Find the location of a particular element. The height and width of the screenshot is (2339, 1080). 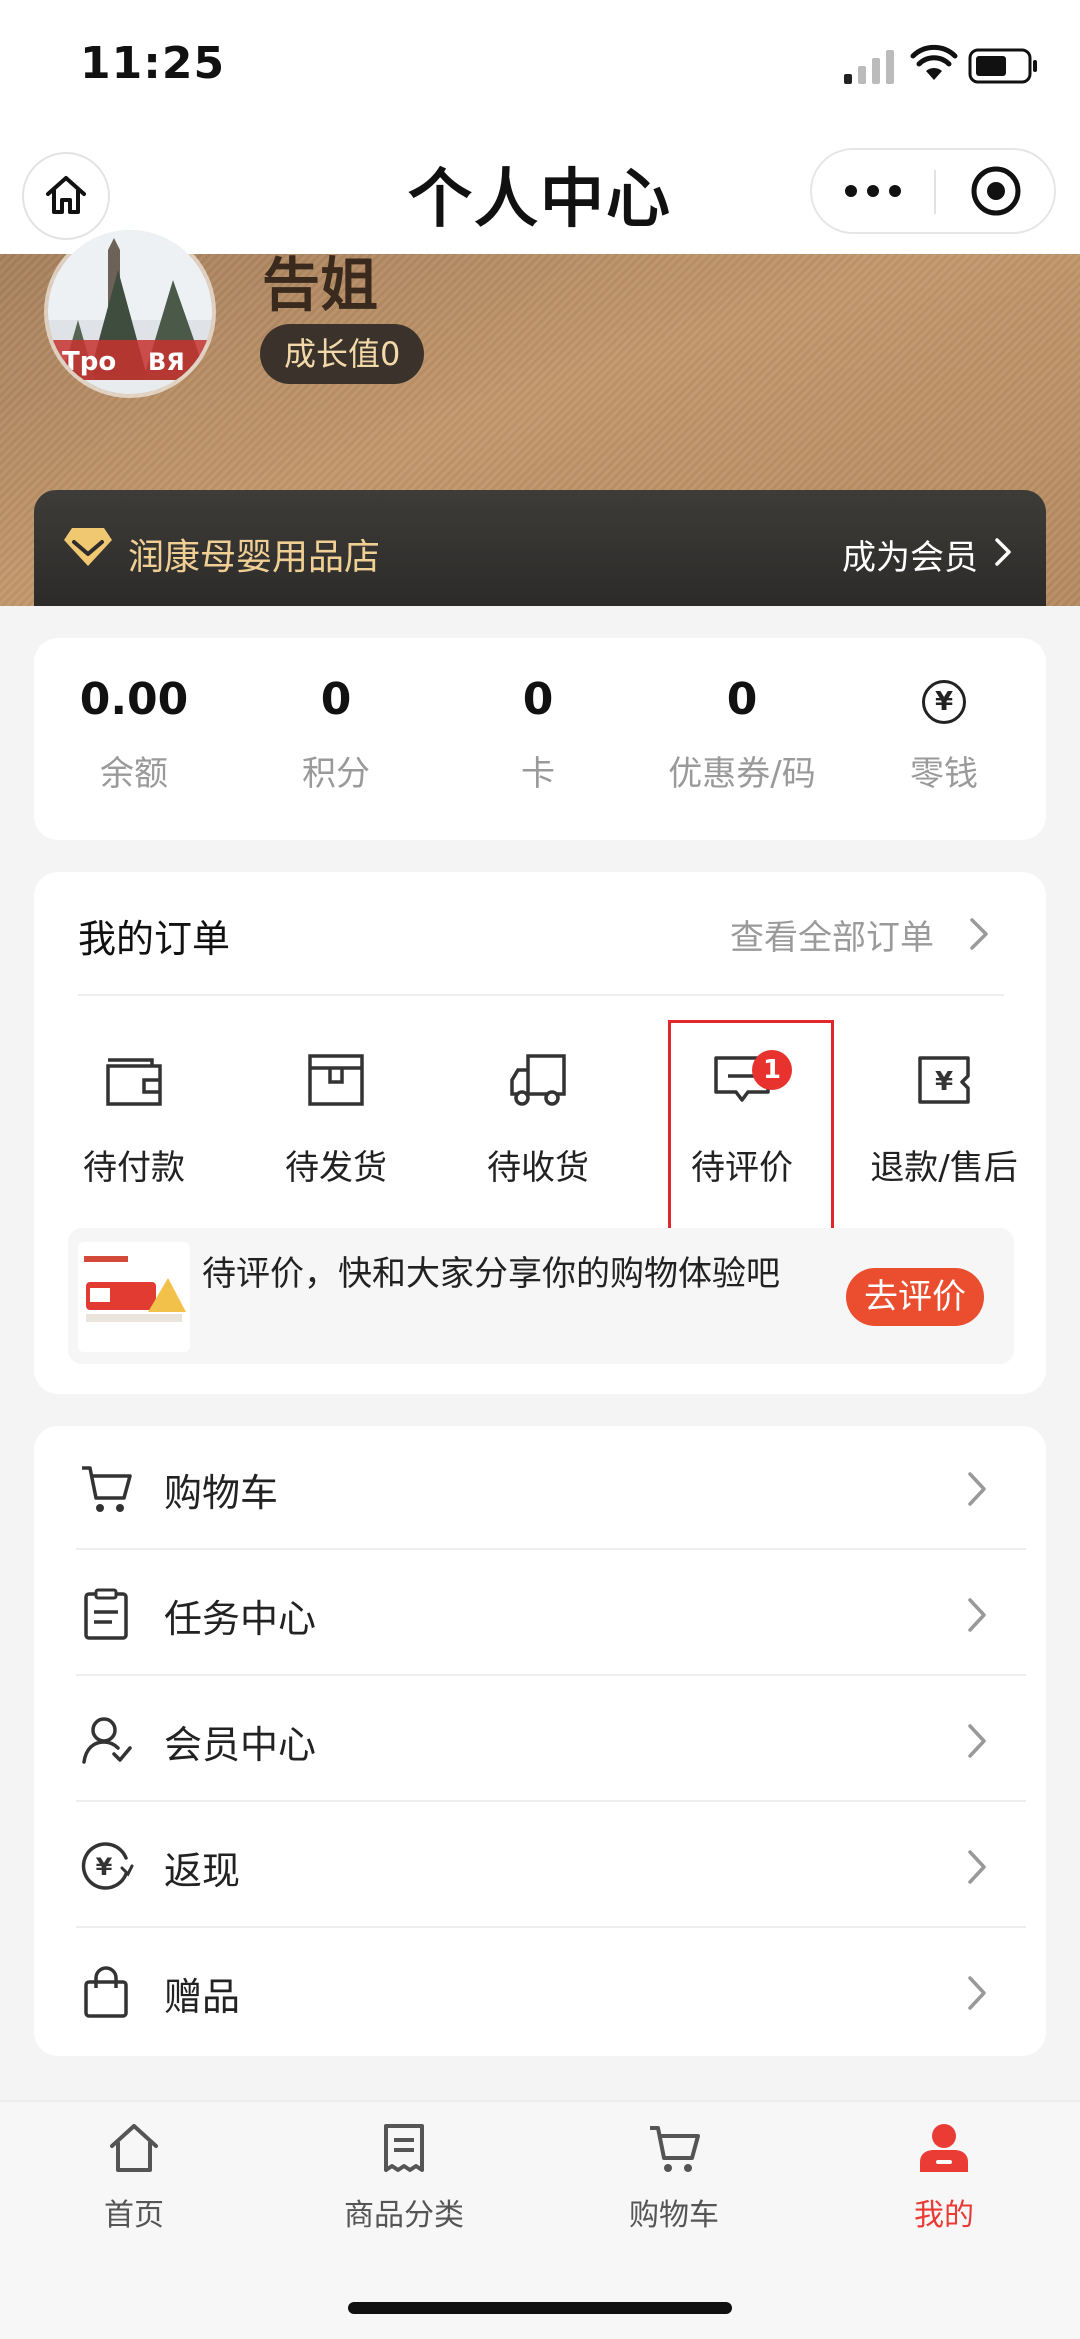

tab-cart: 购物车 is located at coordinates (674, 2175).